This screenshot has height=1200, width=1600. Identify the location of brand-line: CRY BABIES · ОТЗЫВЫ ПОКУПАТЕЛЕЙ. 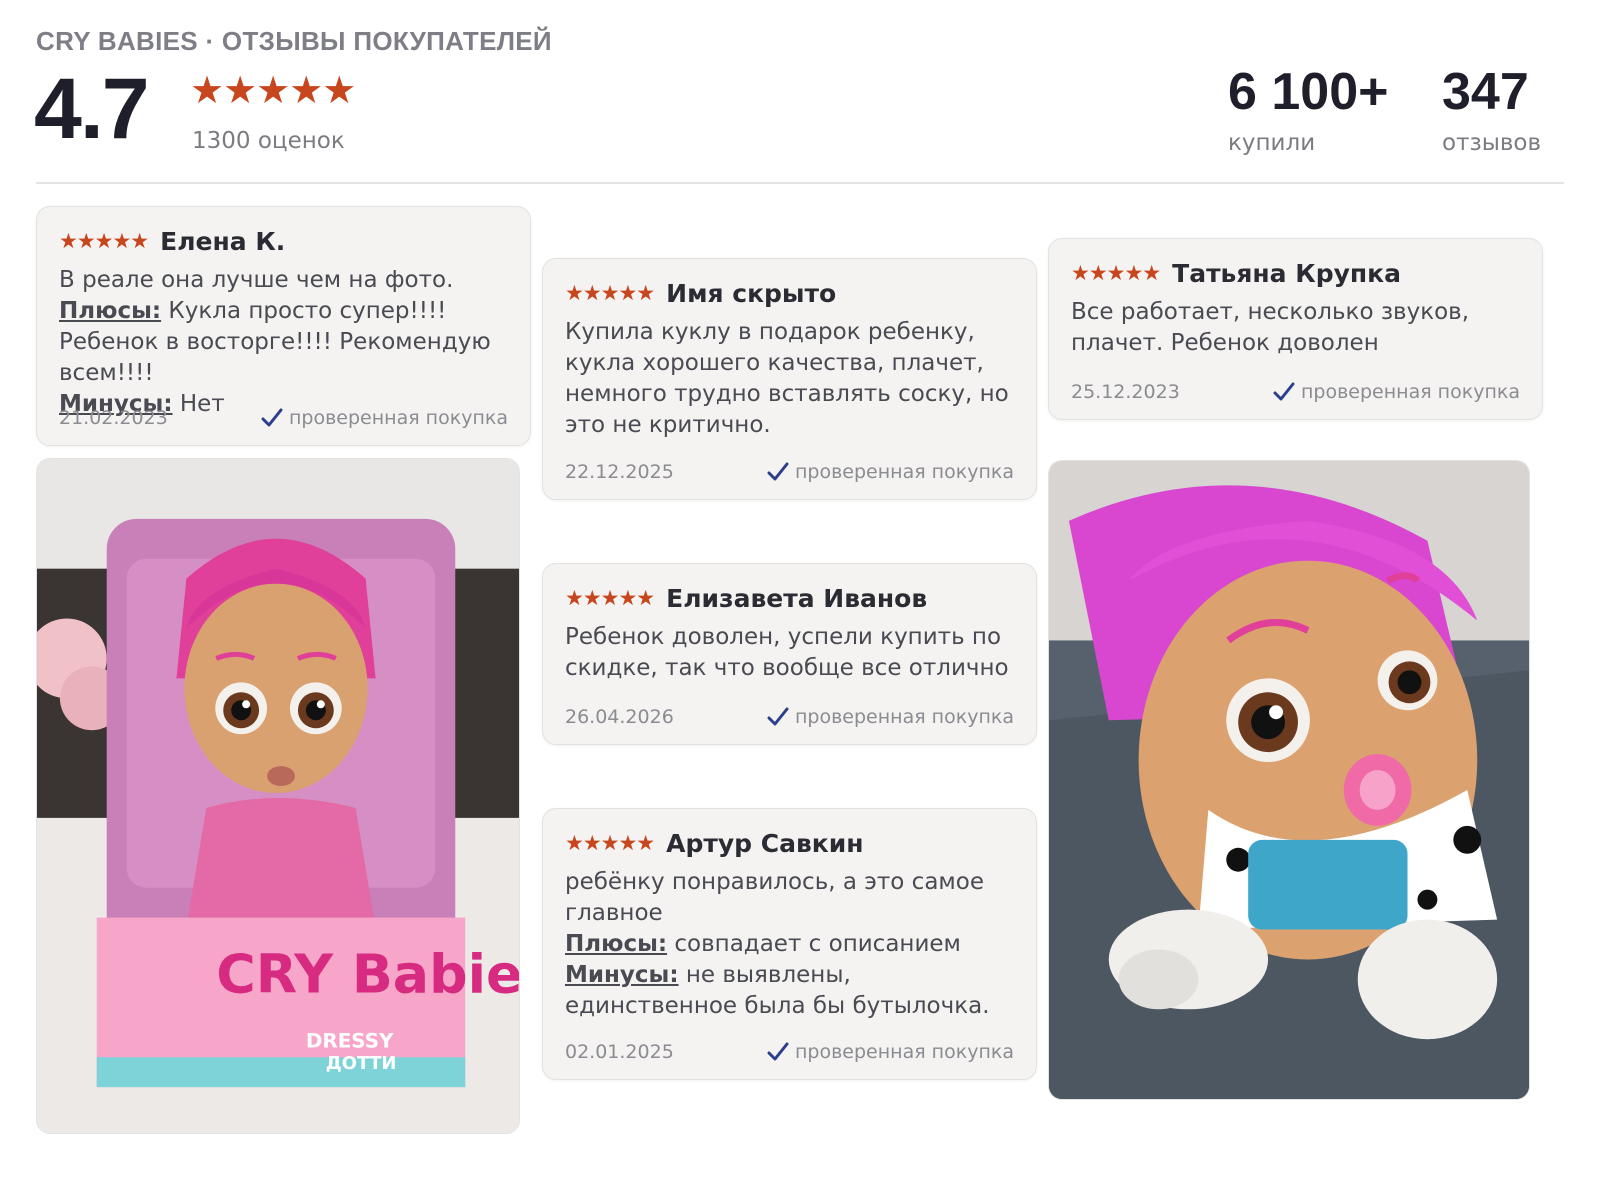
(294, 41).